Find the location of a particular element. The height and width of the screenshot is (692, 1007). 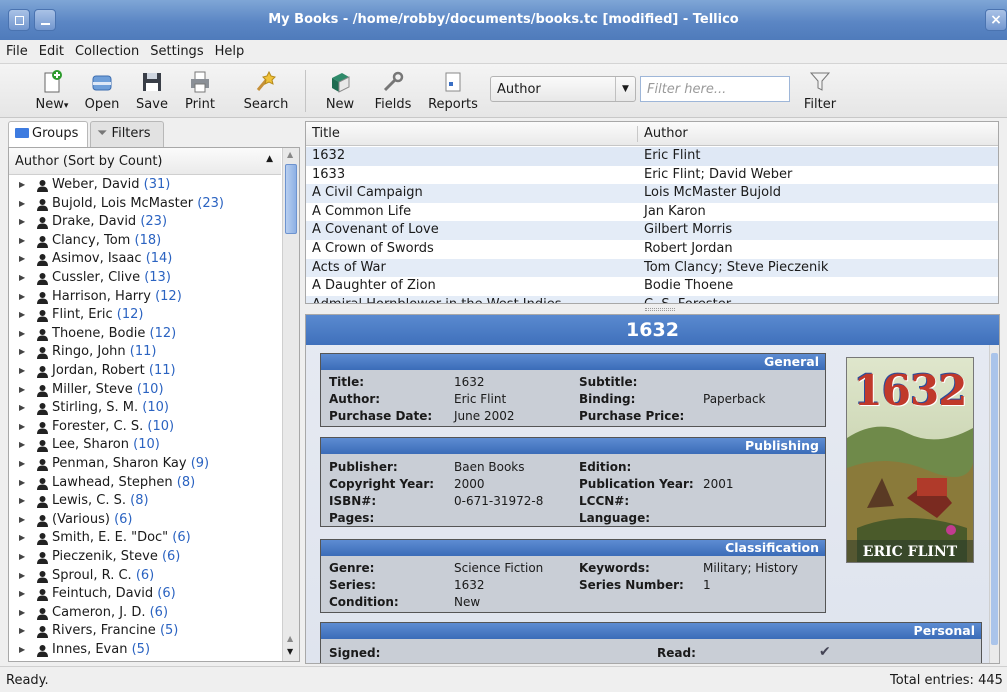

table-row: 1632 Eric Flint is located at coordinates (652, 156).